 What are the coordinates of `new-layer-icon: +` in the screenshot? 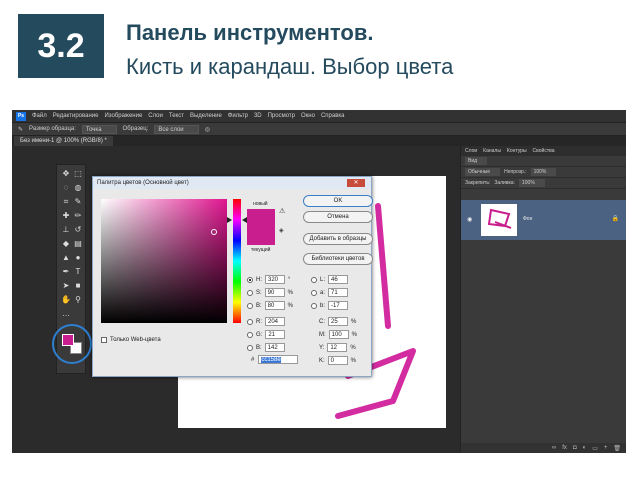 It's located at (606, 448).